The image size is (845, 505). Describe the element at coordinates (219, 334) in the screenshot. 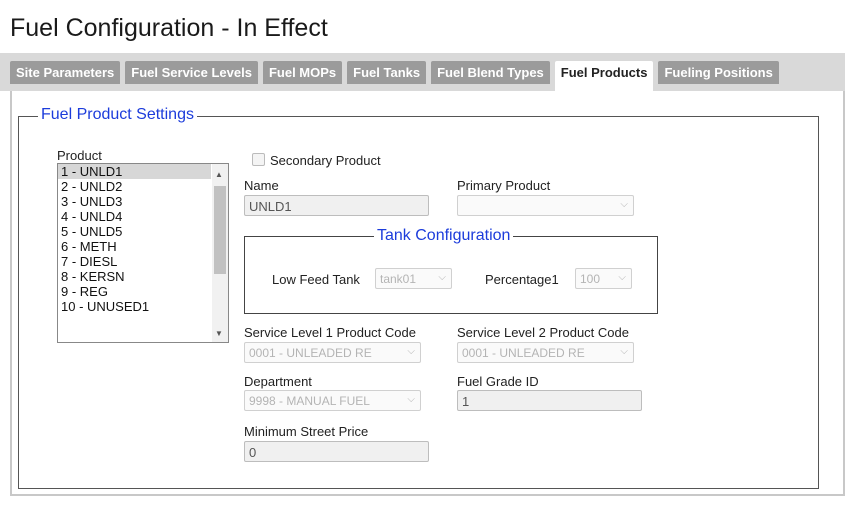

I see `scroll-down-arrow-icon: ▼` at that location.